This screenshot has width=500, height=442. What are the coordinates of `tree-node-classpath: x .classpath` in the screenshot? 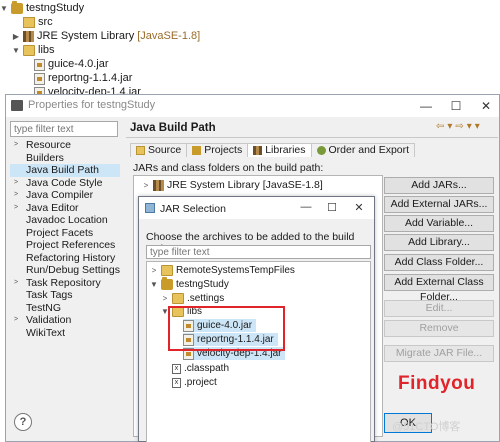 It's located at (200, 368).